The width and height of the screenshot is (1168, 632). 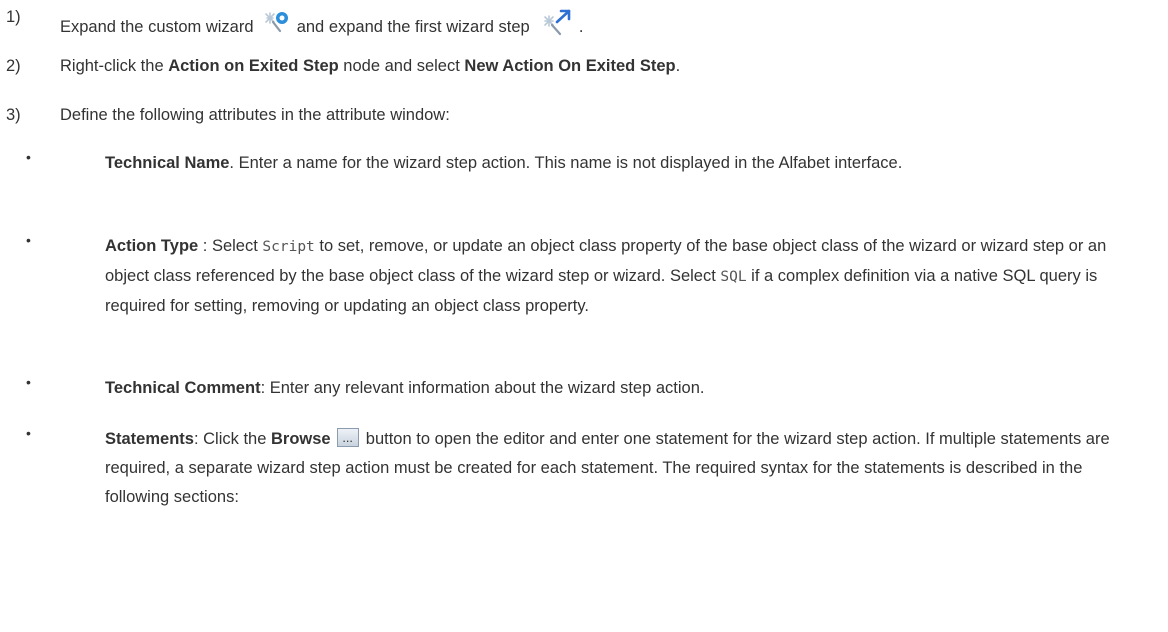 What do you see at coordinates (733, 277) in the screenshot?
I see `code-value: SQL` at bounding box center [733, 277].